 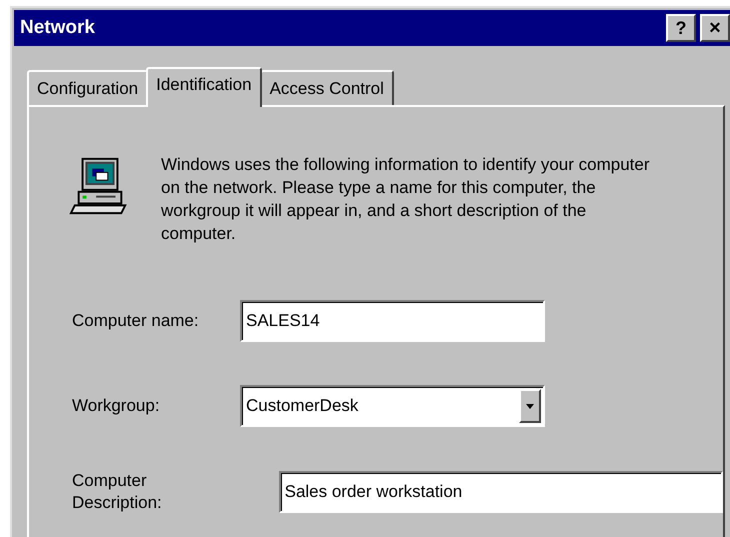 What do you see at coordinates (117, 492) in the screenshot?
I see `field-label: Computer Description:` at bounding box center [117, 492].